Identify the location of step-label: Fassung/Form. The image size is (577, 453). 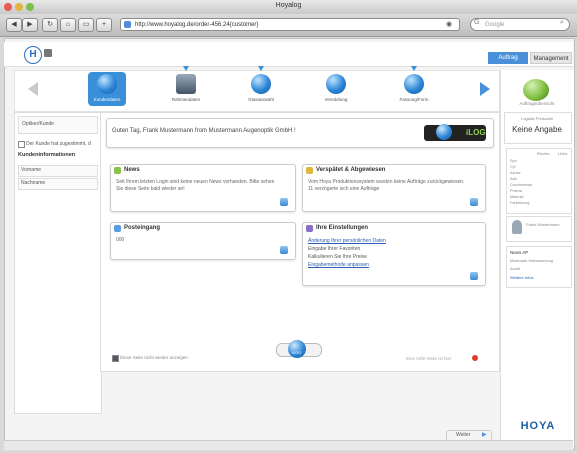
(414, 99).